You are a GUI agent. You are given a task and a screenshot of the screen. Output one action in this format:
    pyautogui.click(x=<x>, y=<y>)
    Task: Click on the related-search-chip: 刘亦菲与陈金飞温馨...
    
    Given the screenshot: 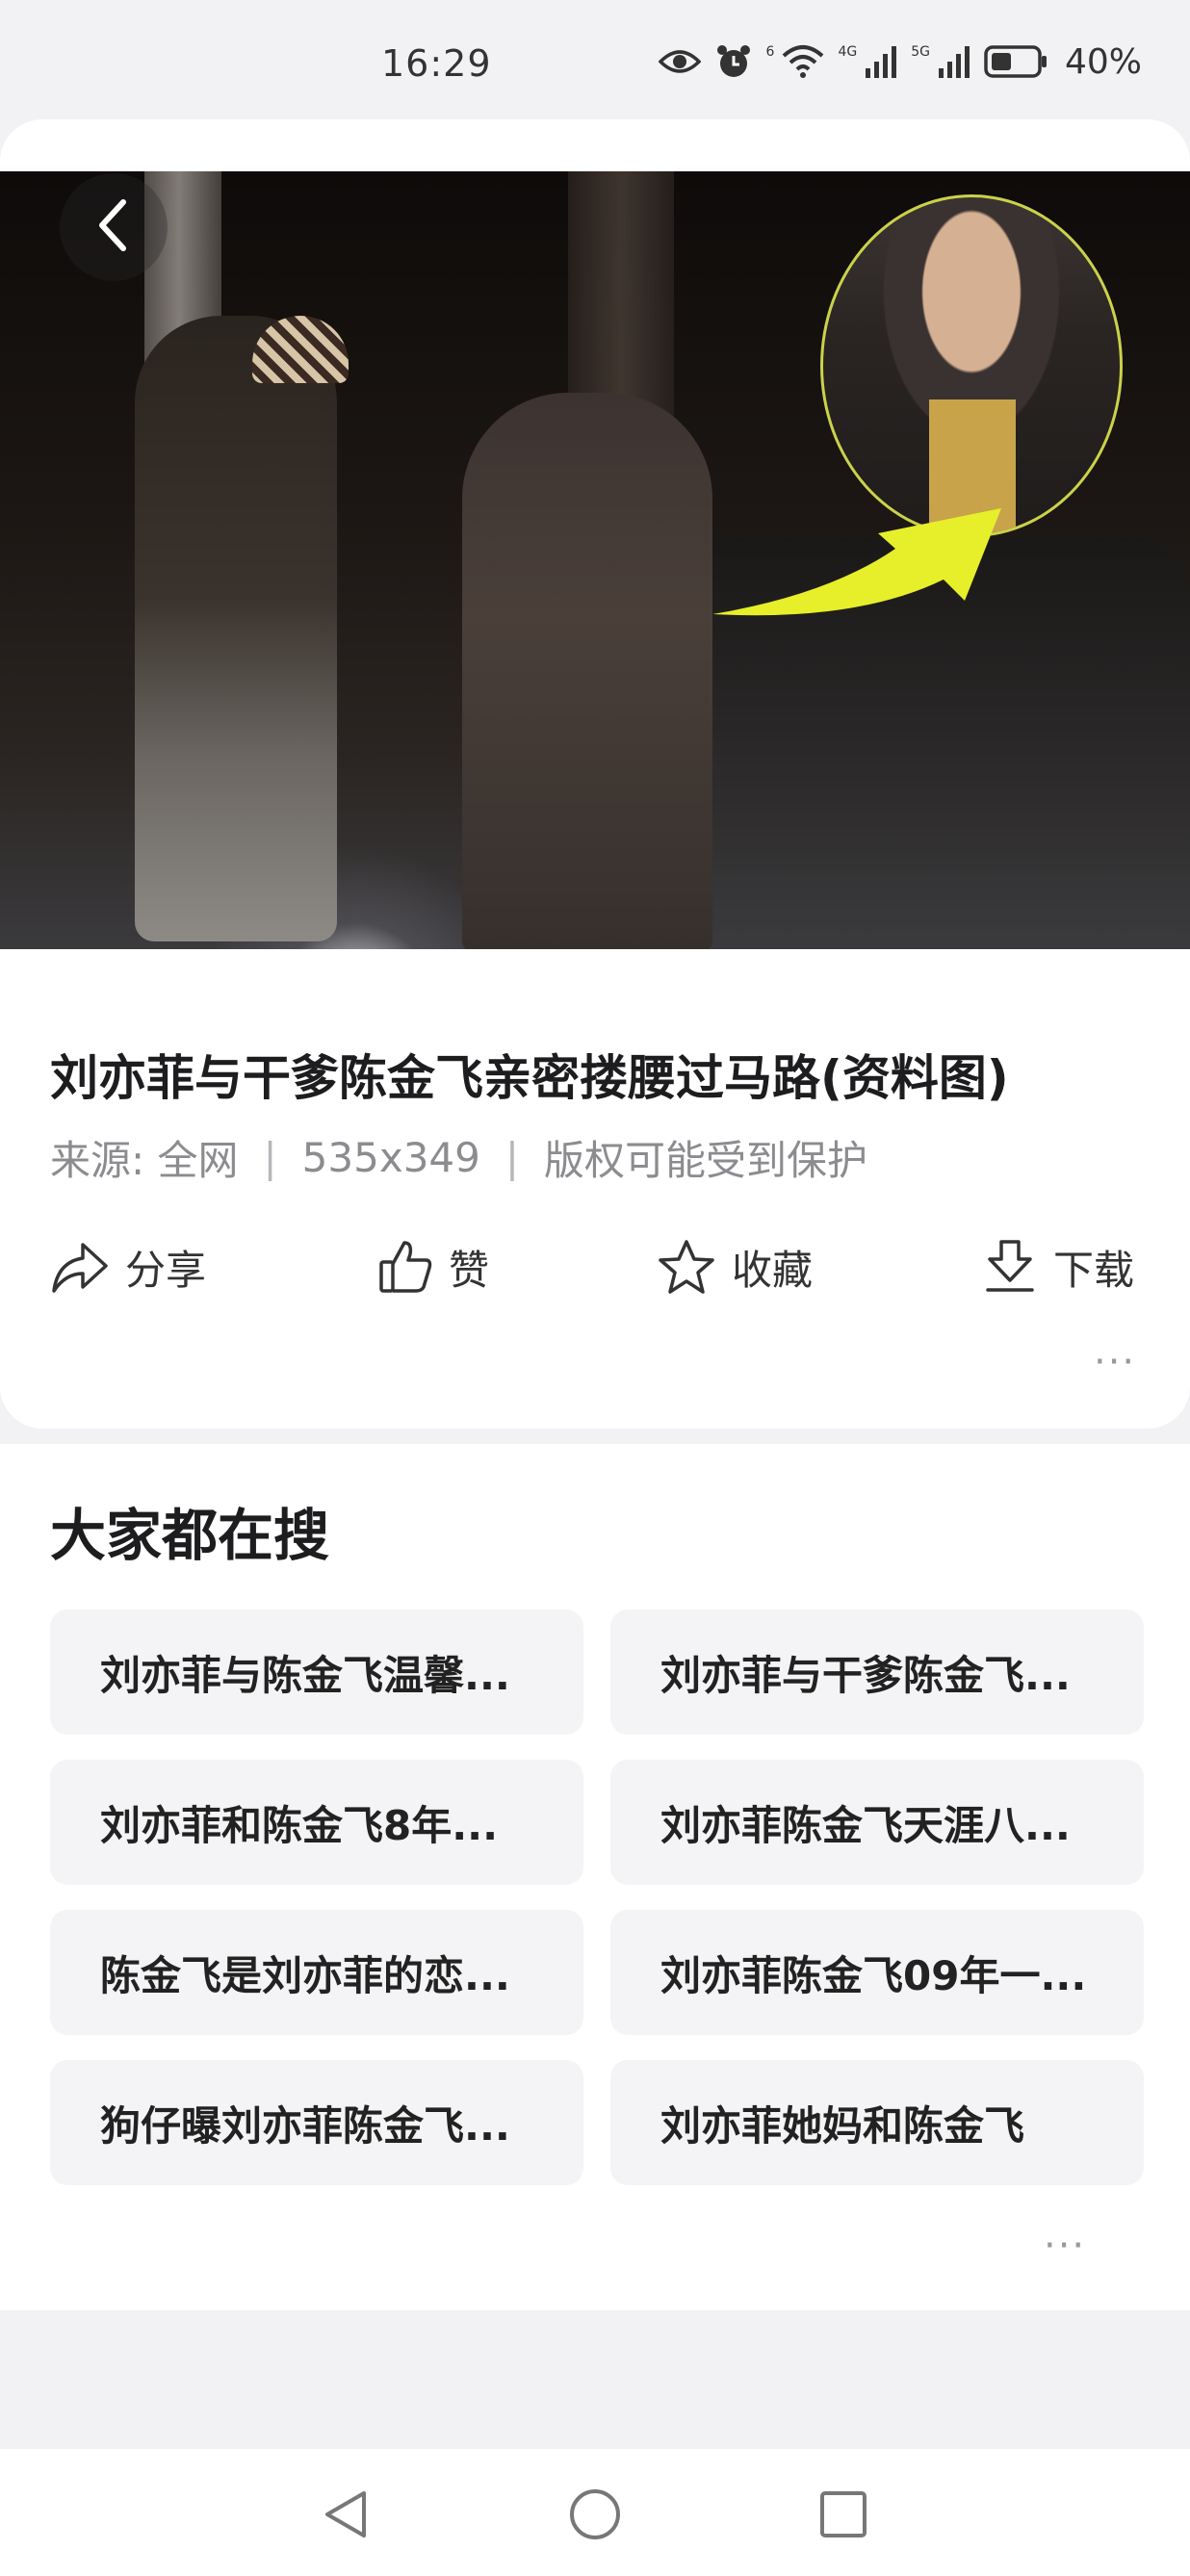 What is the action you would take?
    pyautogui.click(x=317, y=1673)
    